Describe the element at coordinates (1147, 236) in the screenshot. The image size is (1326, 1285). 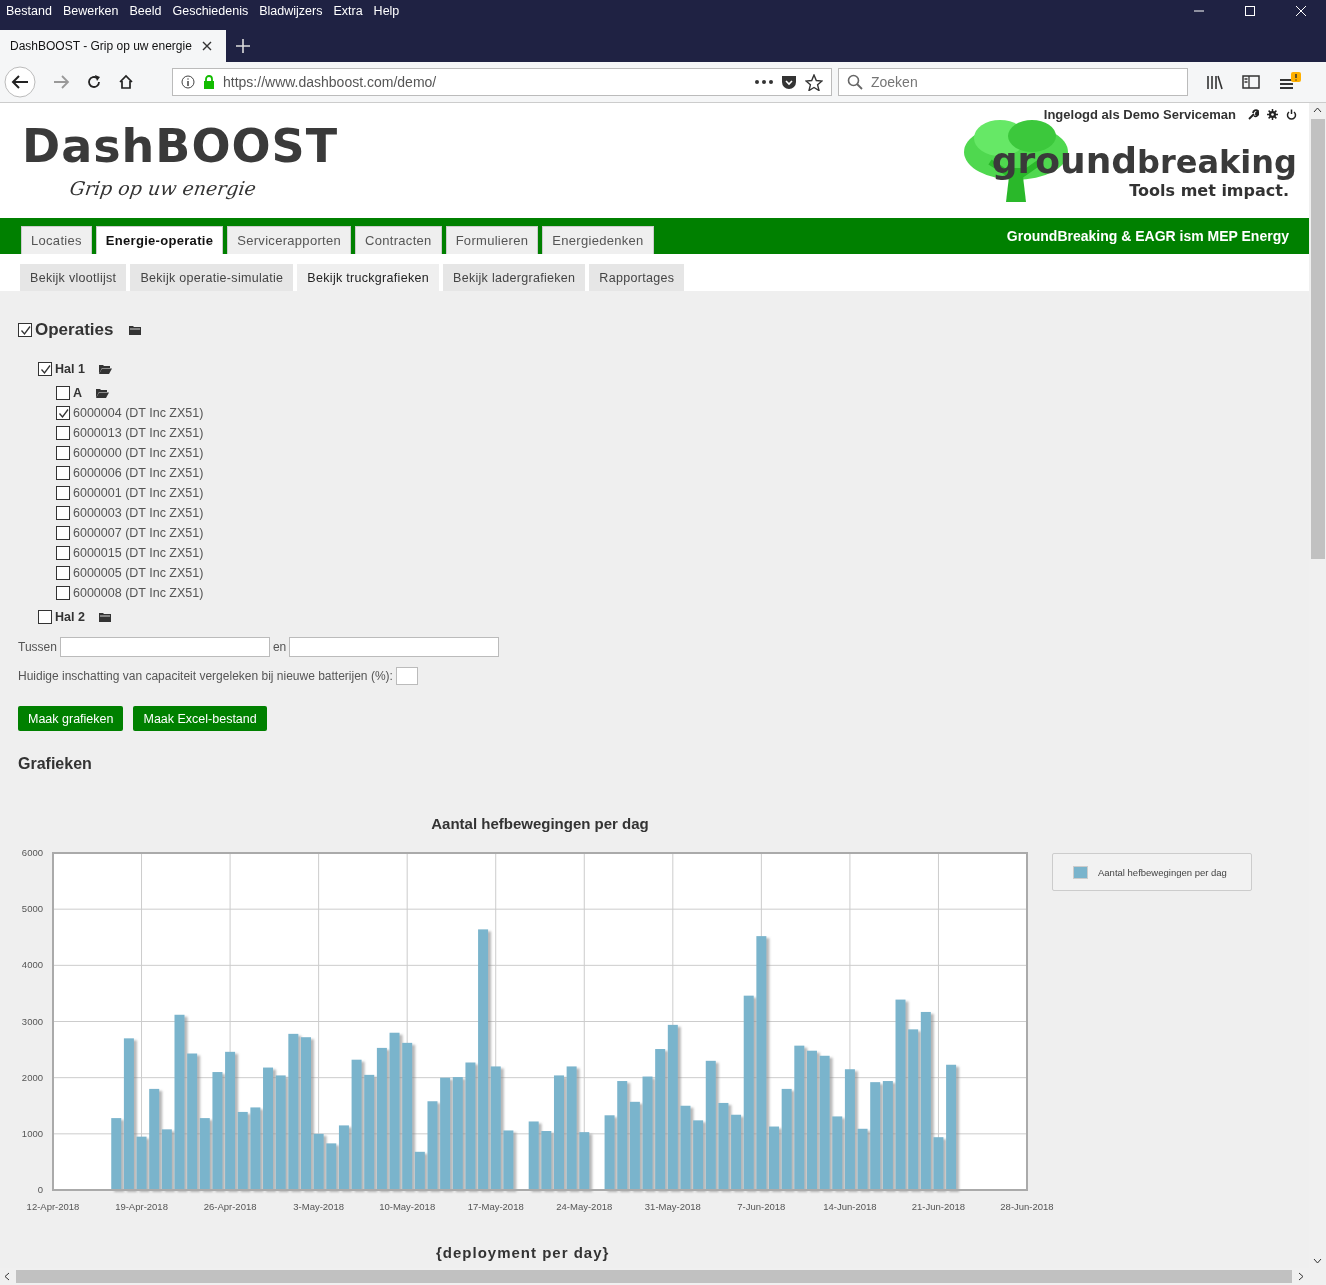
I see `partner-text: GroundBreaking & EAGR ism MEP Energy` at that location.